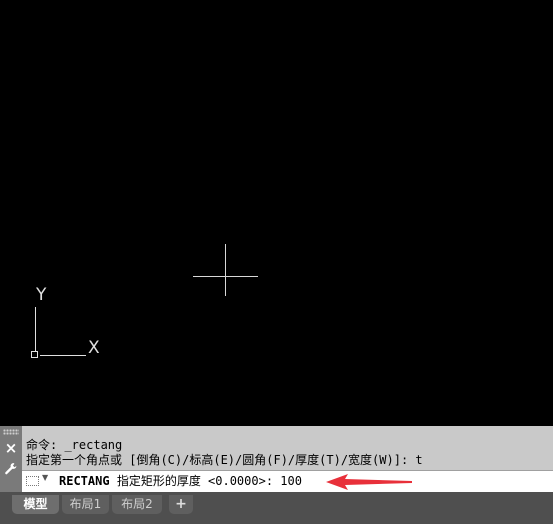 This screenshot has height=524, width=553. Describe the element at coordinates (94, 348) in the screenshot. I see `ucs-x-label: X` at that location.